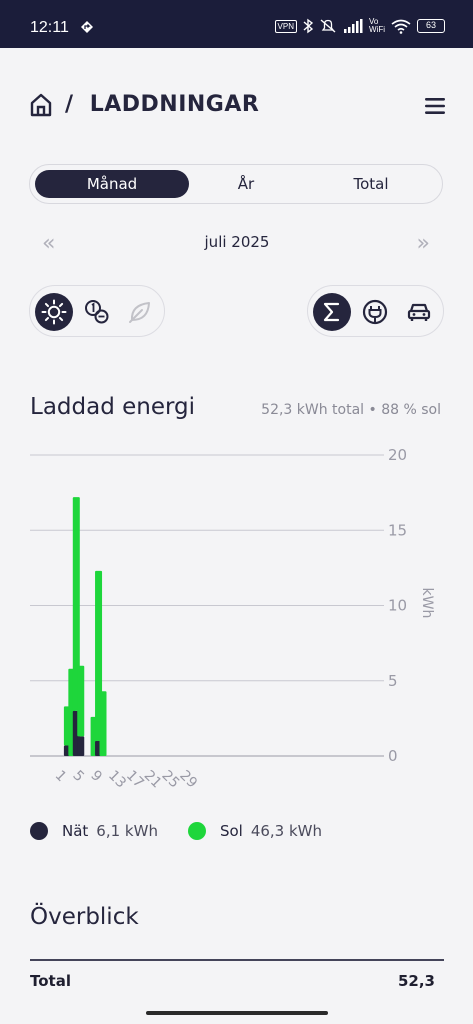 The width and height of the screenshot is (473, 1024). Describe the element at coordinates (423, 243) in the screenshot. I see `next-month-button: »` at that location.